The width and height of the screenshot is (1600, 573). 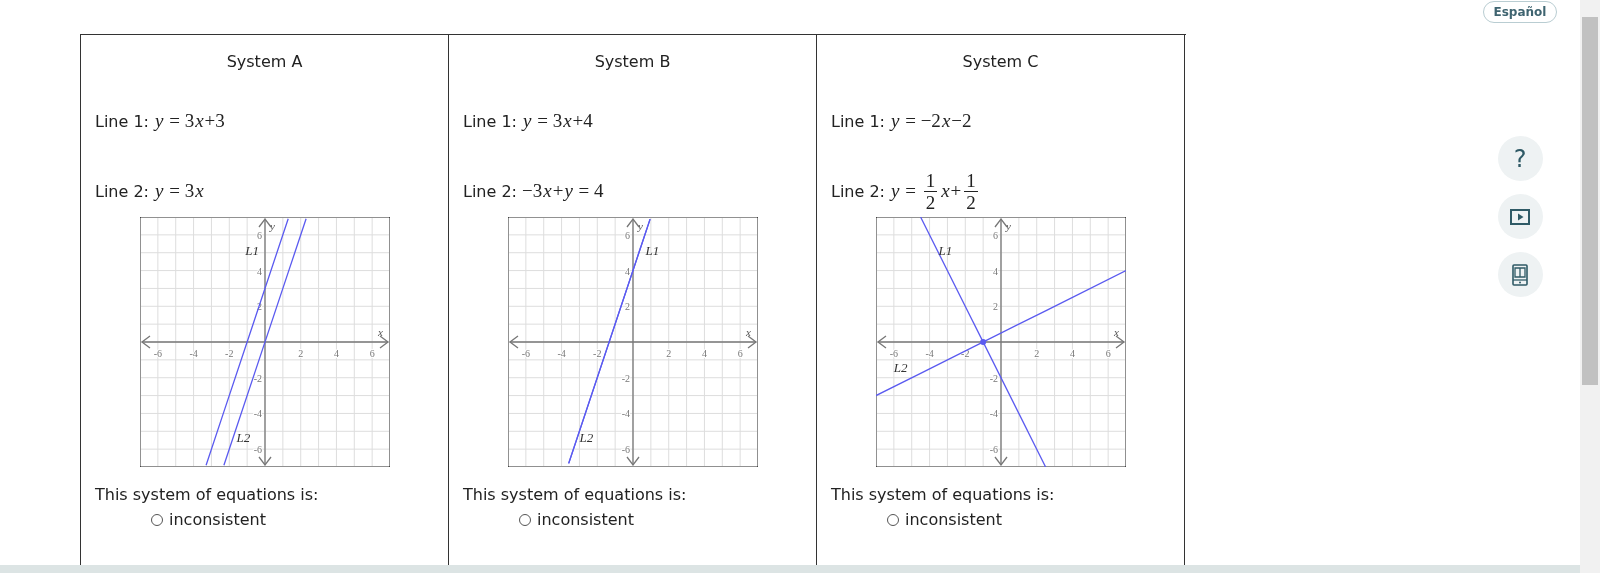 What do you see at coordinates (1000, 61) in the screenshot?
I see `column-heading: System C` at bounding box center [1000, 61].